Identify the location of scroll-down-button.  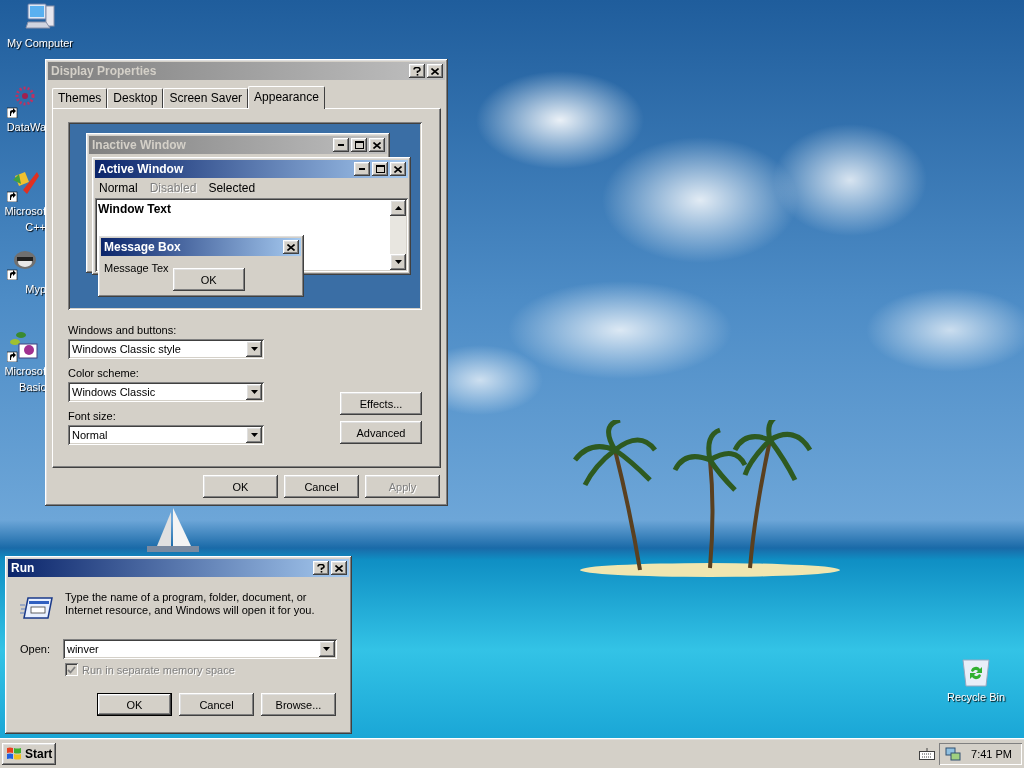
(398, 262).